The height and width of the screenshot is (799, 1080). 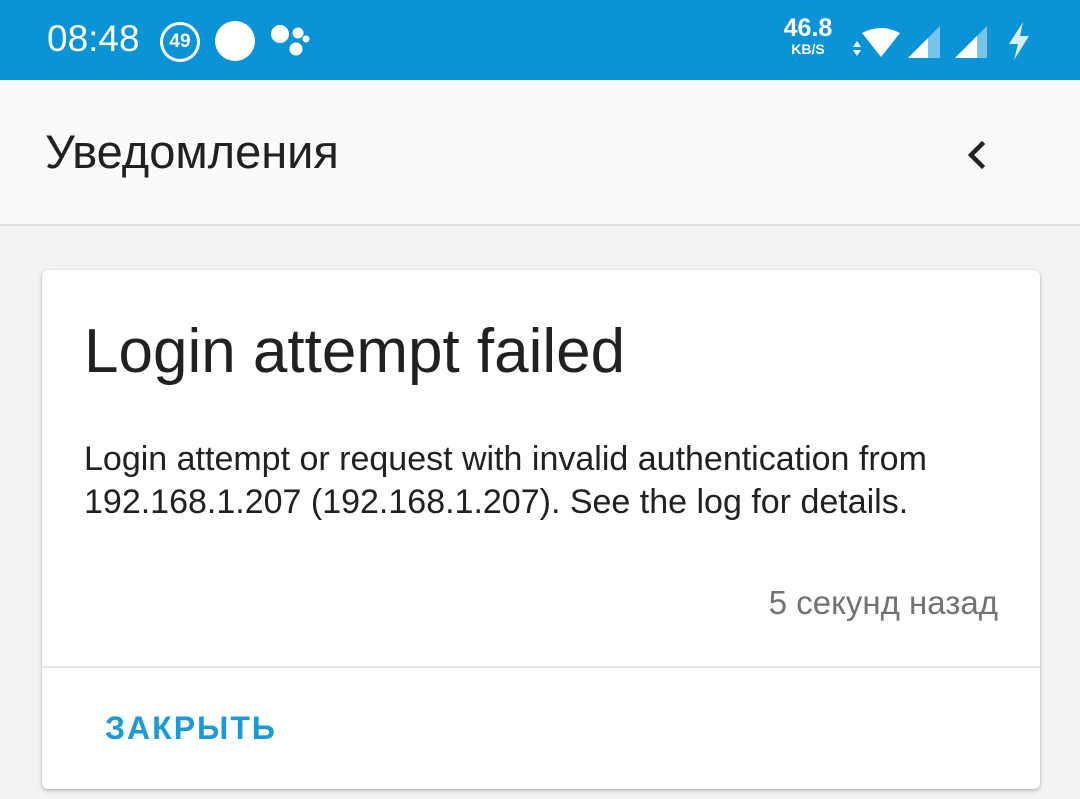 I want to click on circle-dot-icon, so click(x=235, y=41).